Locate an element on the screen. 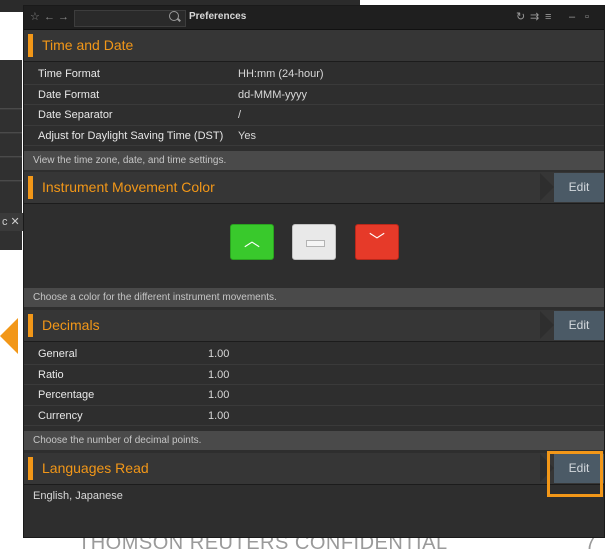 The width and height of the screenshot is (605, 555). search-icon is located at coordinates (174, 16).